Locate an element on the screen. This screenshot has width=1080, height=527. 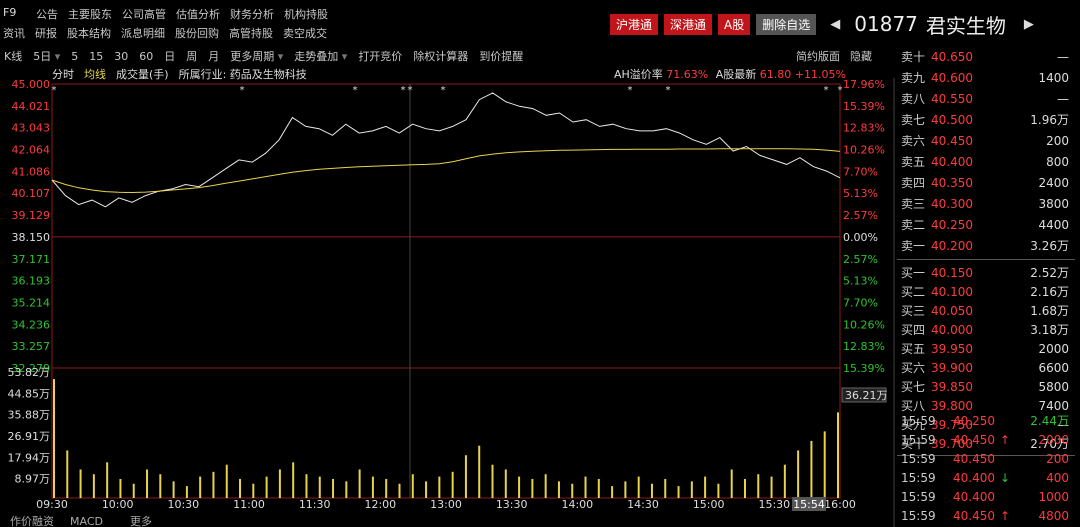
orderbook-price: 40.200 is located at coordinates (952, 245).